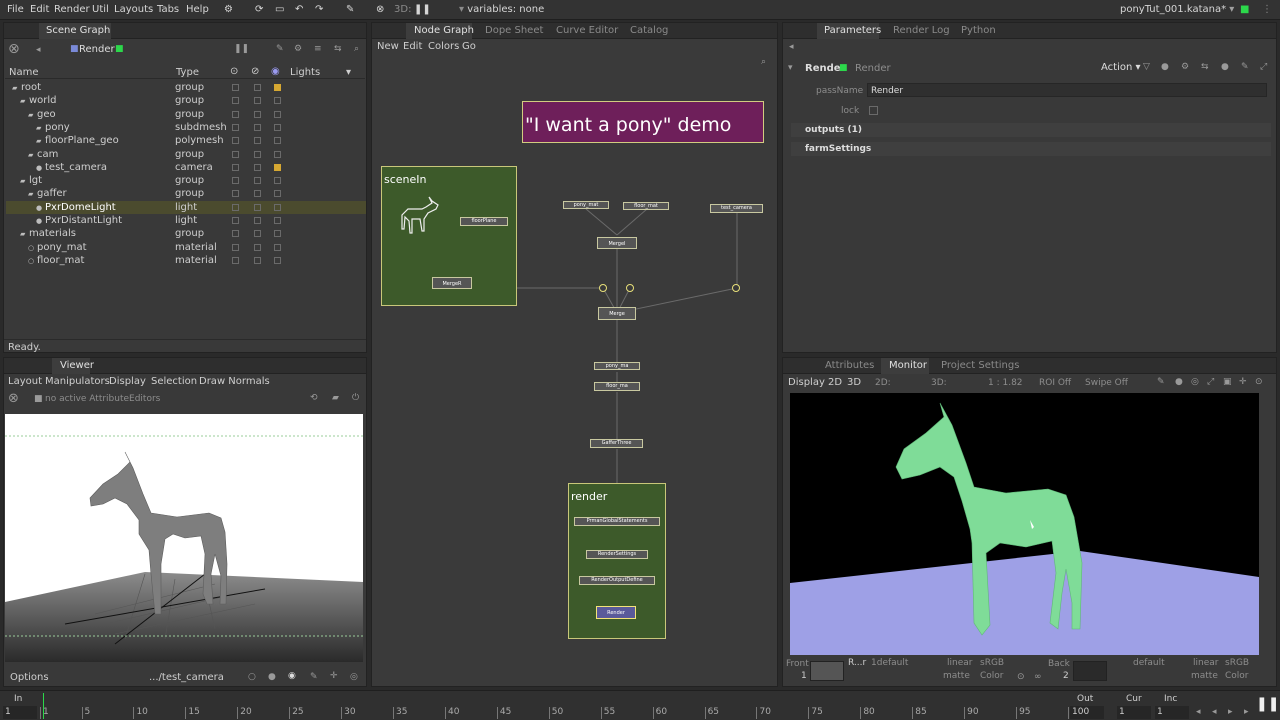 The height and width of the screenshot is (720, 1280). I want to click on redo-icon: ↷, so click(319, 9).